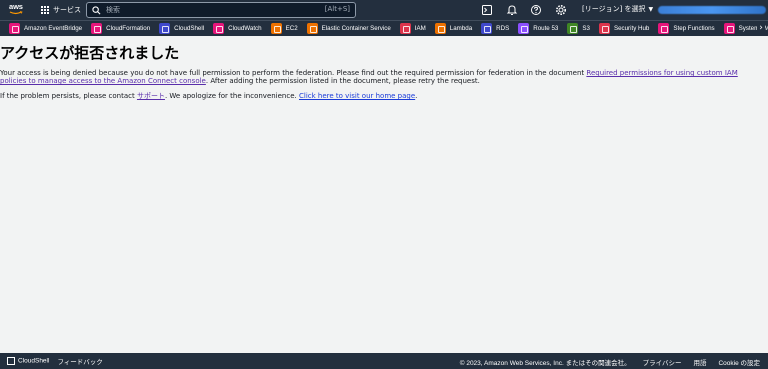 Image resolution: width=768 pixels, height=369 pixels. What do you see at coordinates (503, 28) in the screenshot?
I see `favorite-label: RDS` at bounding box center [503, 28].